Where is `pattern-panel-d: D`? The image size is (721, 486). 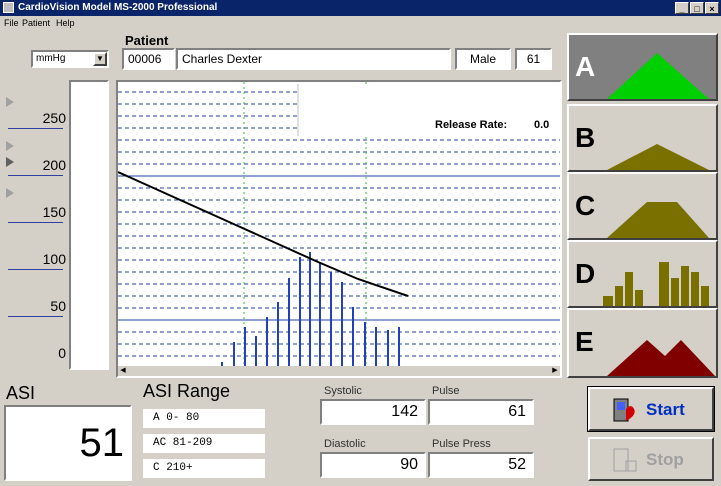
pattern-panel-d: D is located at coordinates (642, 274).